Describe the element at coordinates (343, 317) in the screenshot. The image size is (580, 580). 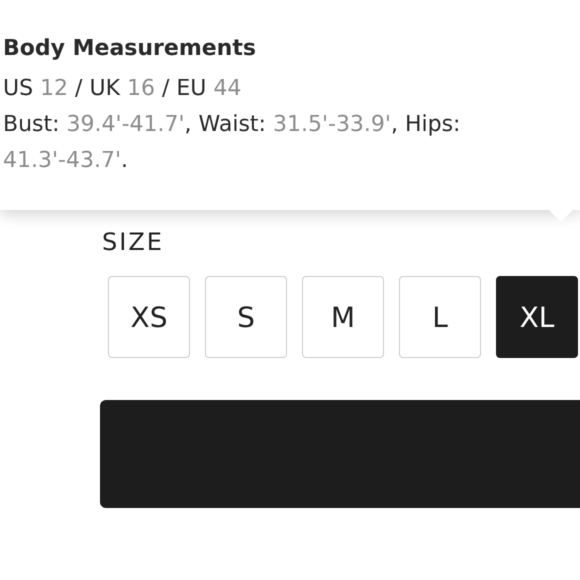
I see `size-option: M` at that location.